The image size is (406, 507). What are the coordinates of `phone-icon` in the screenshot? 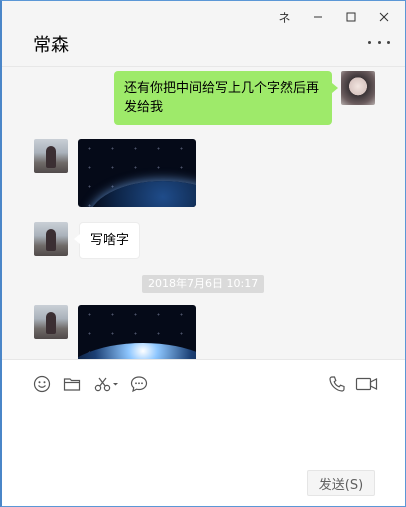 It's located at (337, 384).